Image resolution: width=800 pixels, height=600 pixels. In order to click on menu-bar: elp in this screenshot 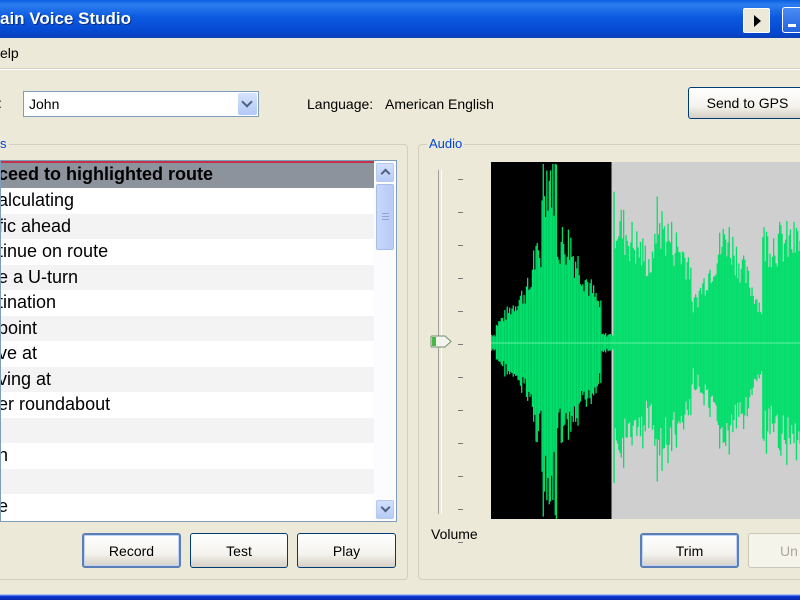, I will do `click(400, 53)`.